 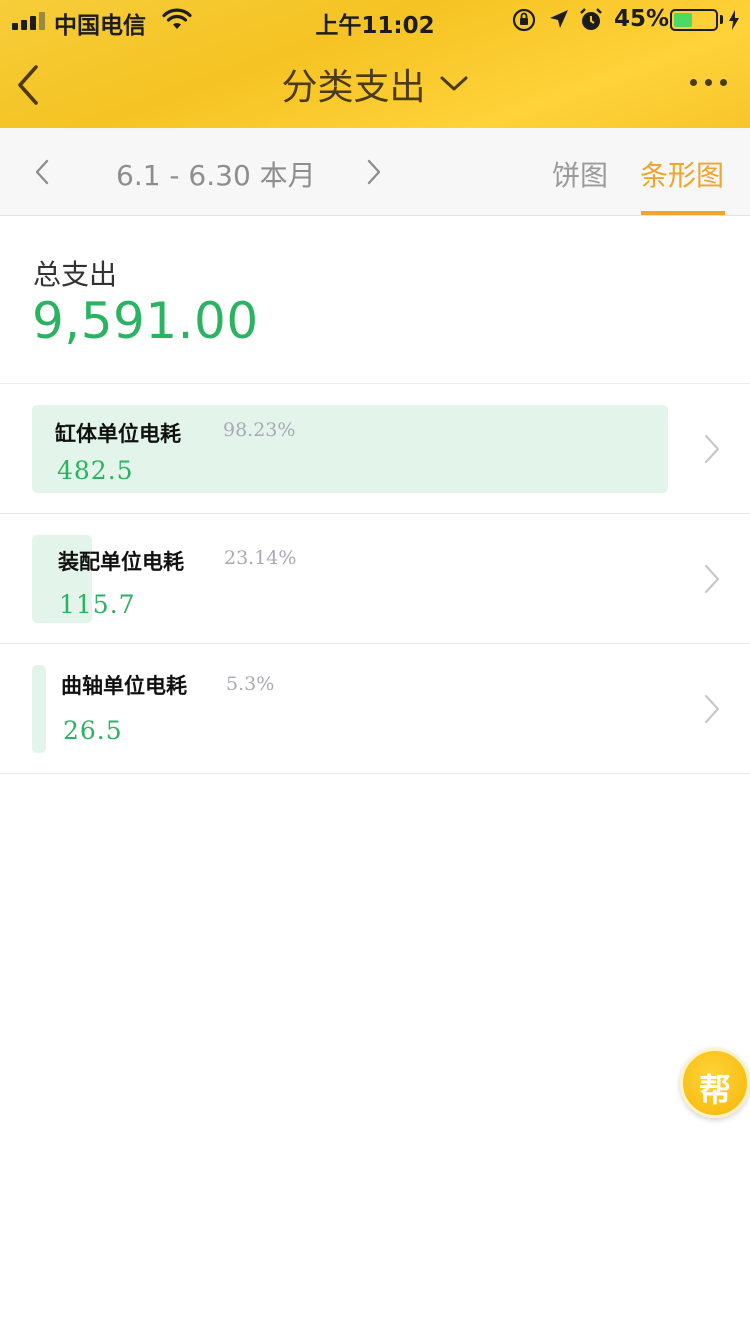 I want to click on prev-period-button, so click(x=42, y=172).